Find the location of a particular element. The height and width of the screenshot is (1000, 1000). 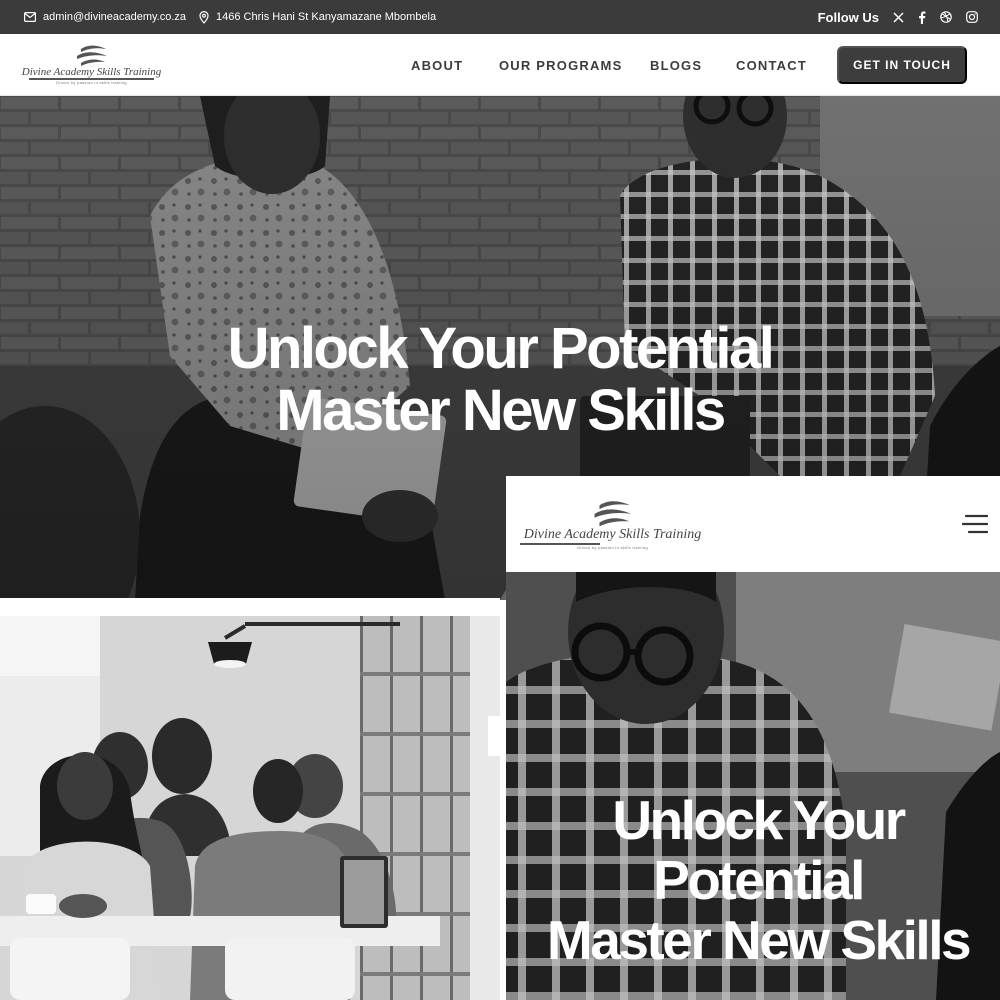

mobile-logo-name: Divine Academy Skills Training is located at coordinates (612, 534).